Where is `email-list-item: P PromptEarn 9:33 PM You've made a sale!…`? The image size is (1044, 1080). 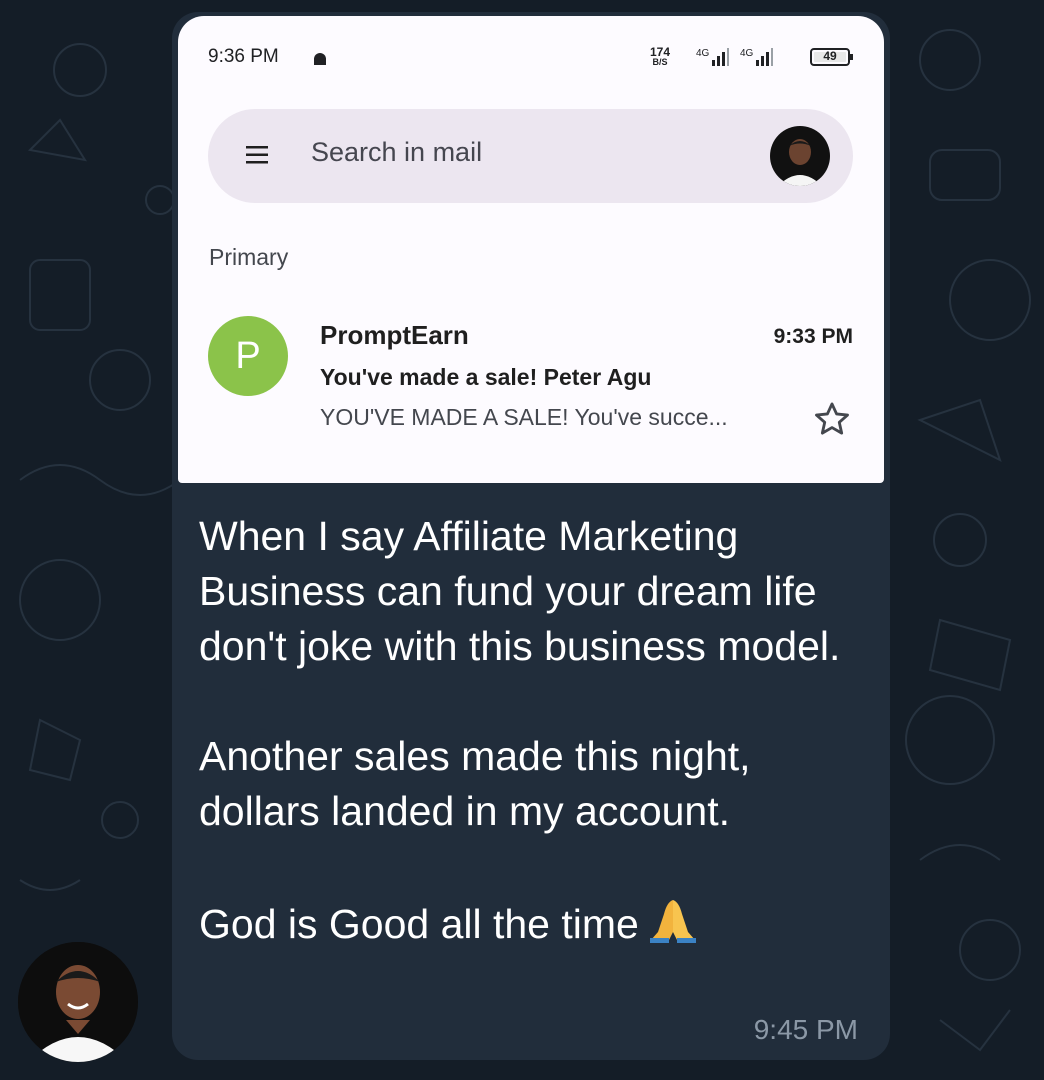
email-list-item: P PromptEarn 9:33 PM You've made a sale!… is located at coordinates (531, 376).